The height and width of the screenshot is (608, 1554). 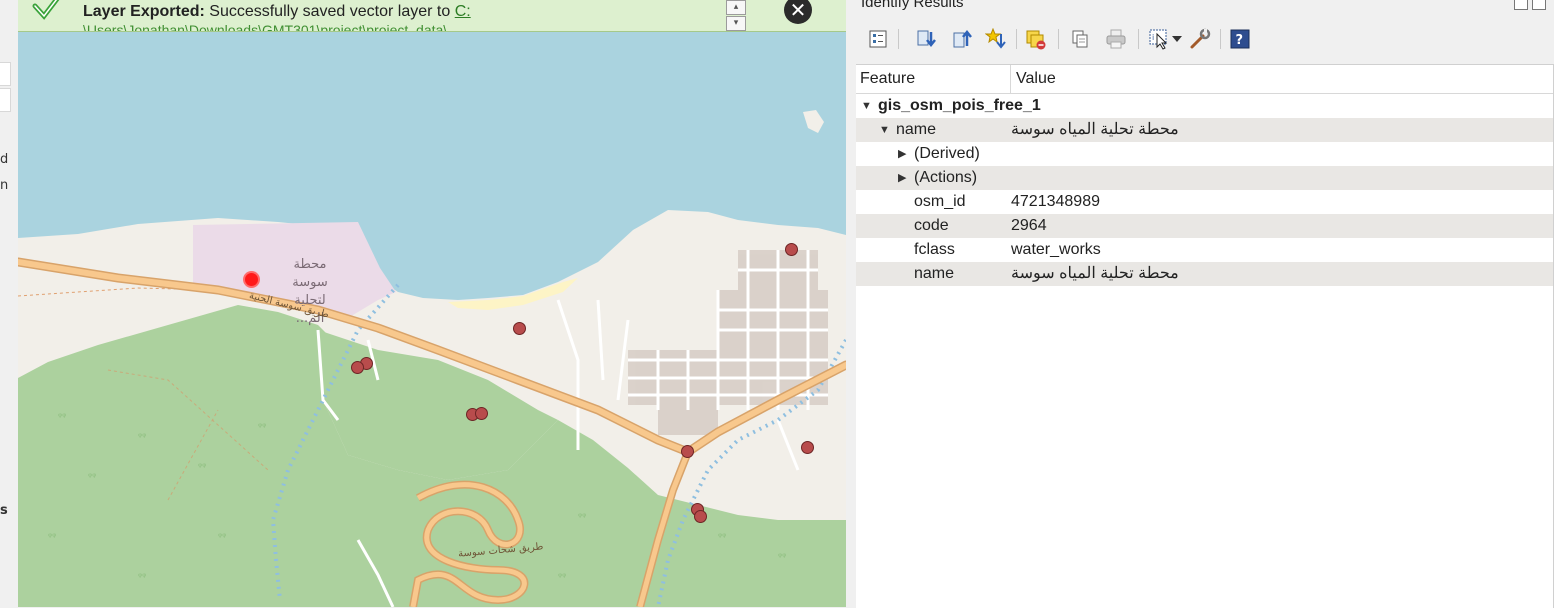 What do you see at coordinates (251, 279) in the screenshot?
I see `poi-marker-selected` at bounding box center [251, 279].